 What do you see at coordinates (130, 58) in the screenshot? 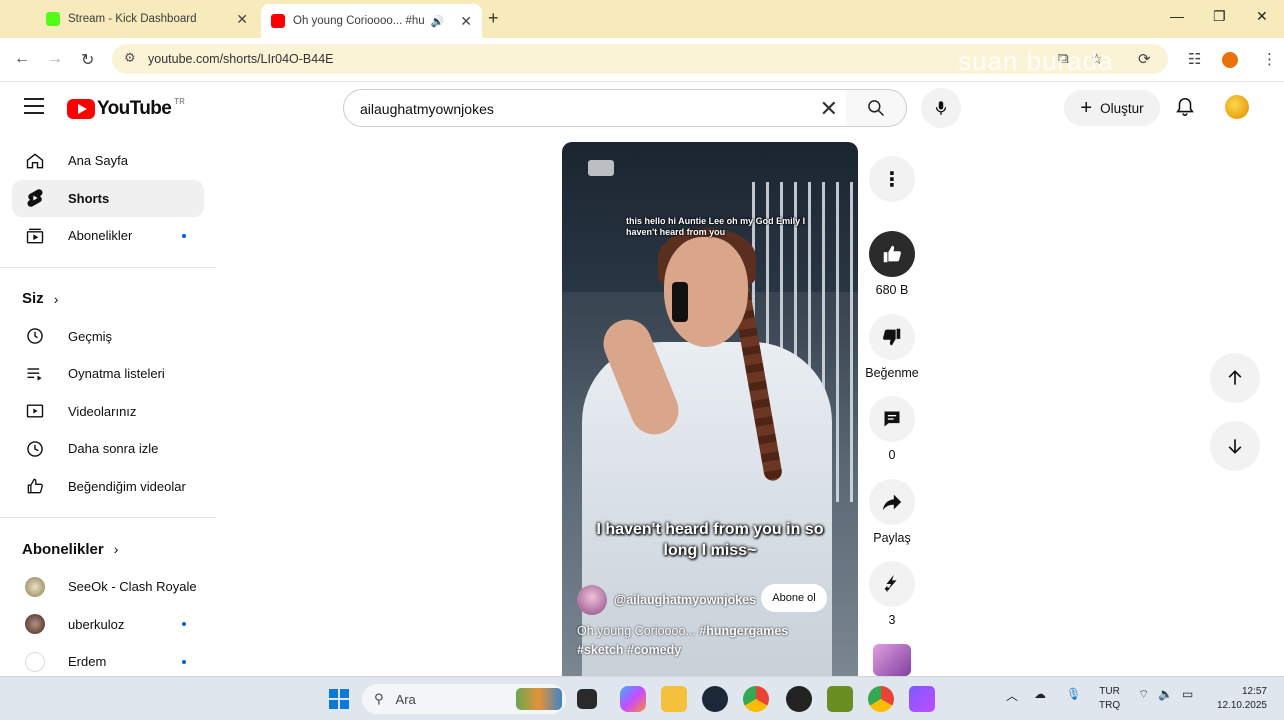
I see `site-info-icon: ⚙` at bounding box center [130, 58].